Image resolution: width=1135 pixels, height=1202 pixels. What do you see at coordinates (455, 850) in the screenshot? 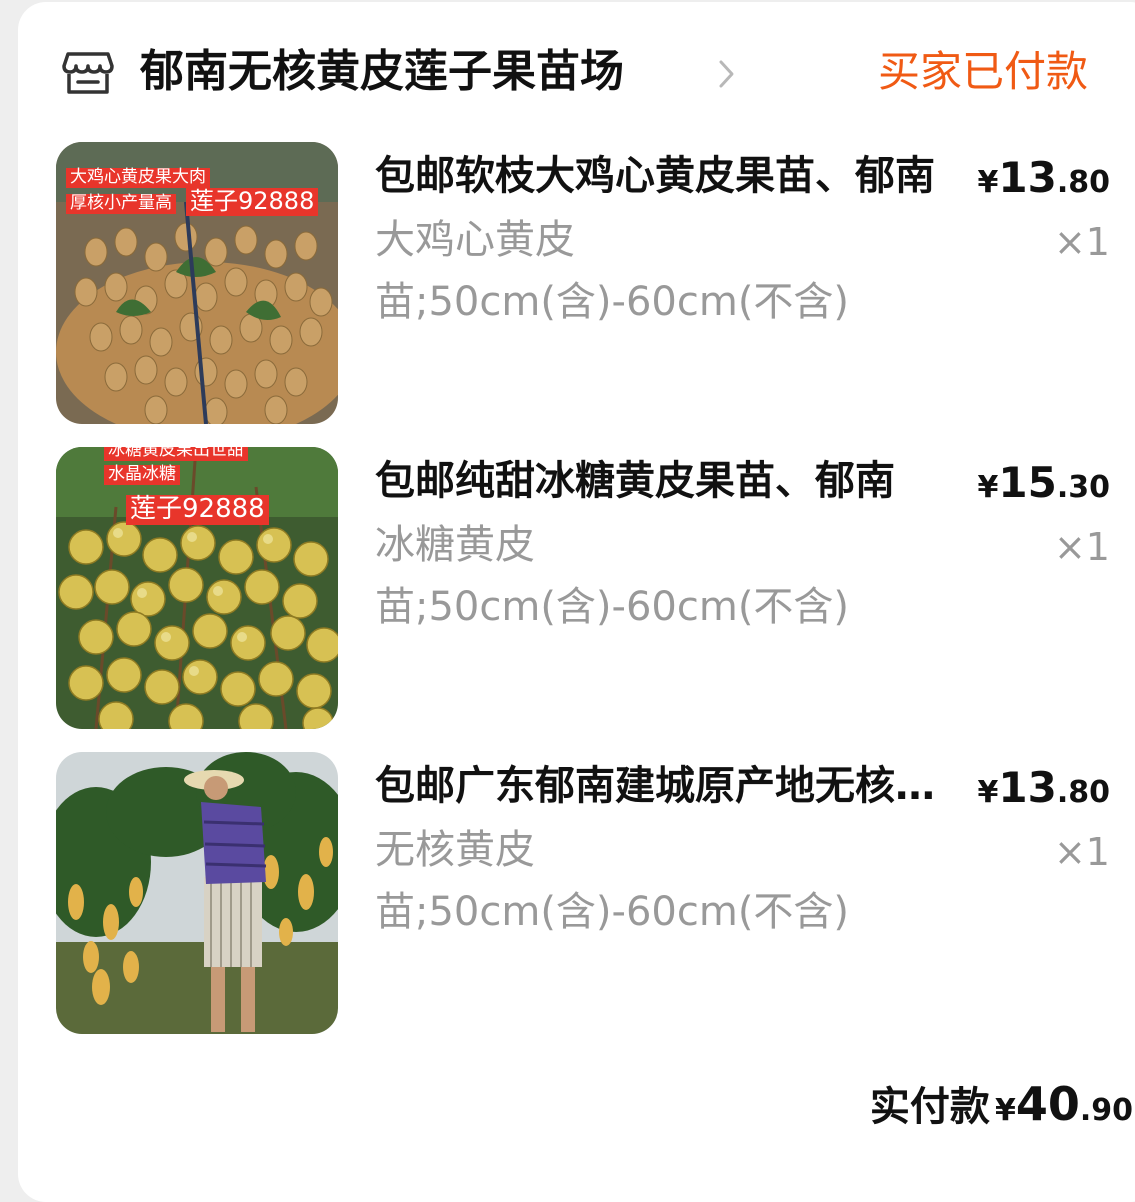
I see `item-variant: 无核黄皮` at bounding box center [455, 850].